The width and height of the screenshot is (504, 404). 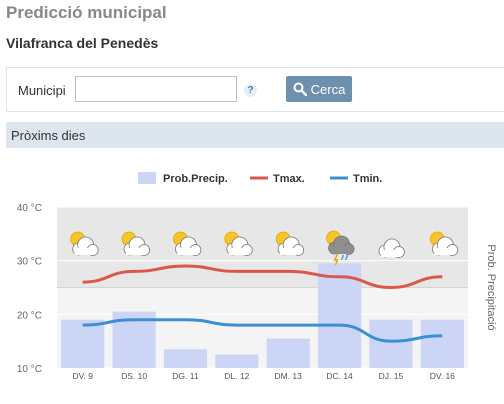 I want to click on legend: Prob.Precip. Tmax. Tmin., so click(x=260, y=178).